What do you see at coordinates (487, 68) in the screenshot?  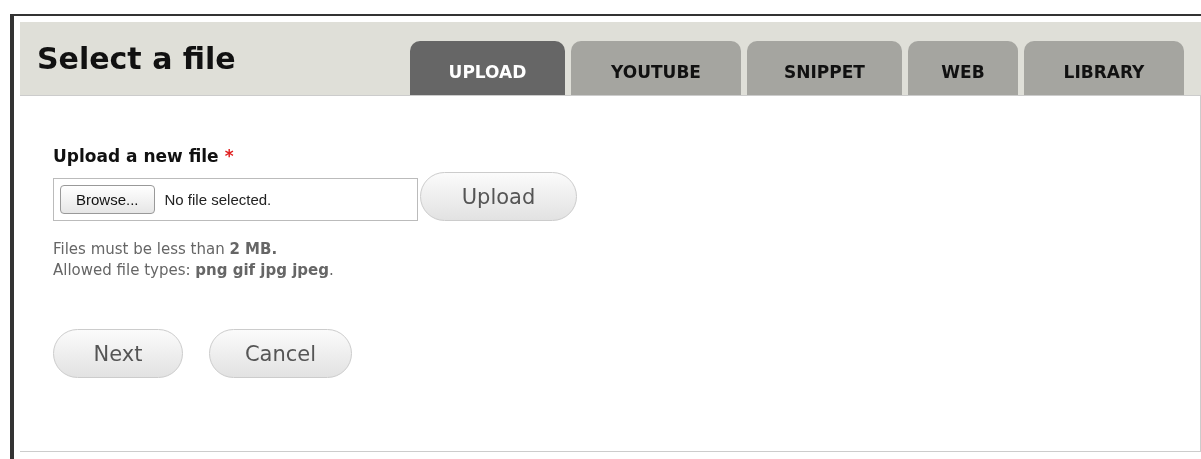 I see `tab: UPLOAD` at bounding box center [487, 68].